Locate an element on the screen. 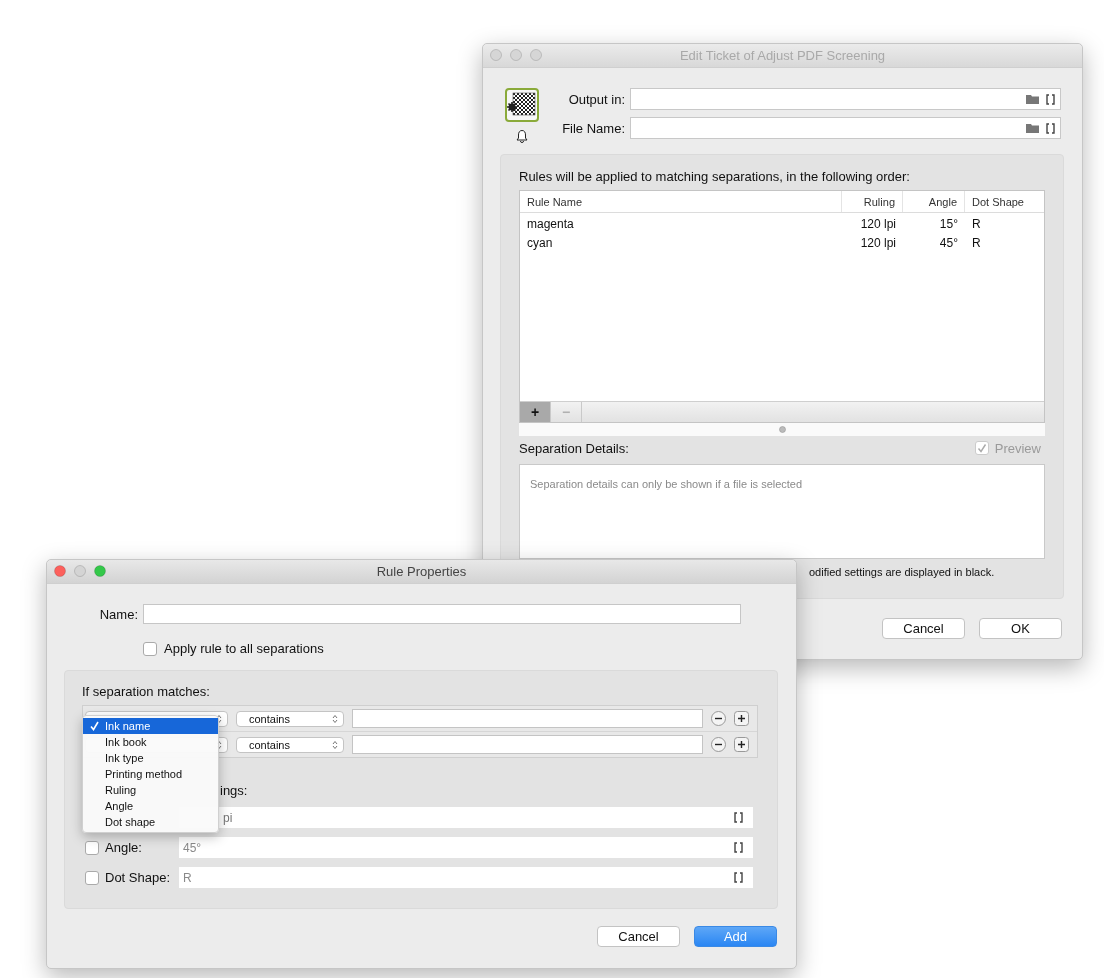 The image size is (1104, 978). section-label: Separation Details: is located at coordinates (574, 448).